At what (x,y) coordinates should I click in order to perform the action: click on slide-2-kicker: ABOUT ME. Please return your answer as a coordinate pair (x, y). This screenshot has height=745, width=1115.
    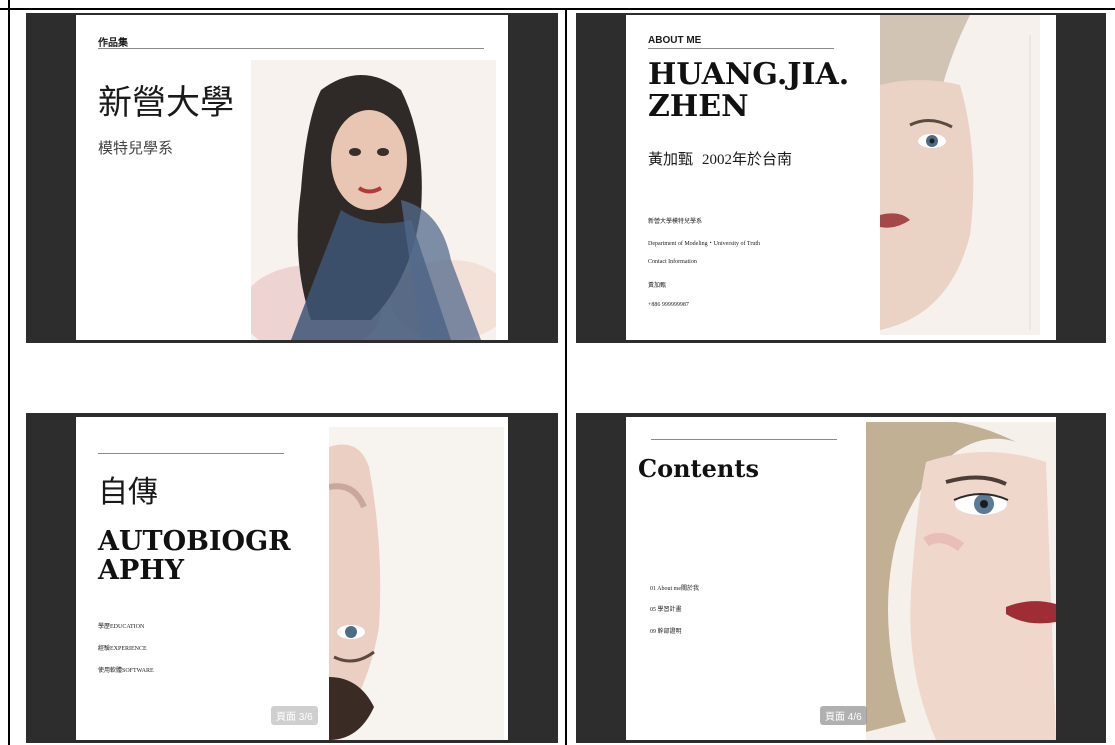
    Looking at the image, I should click on (675, 40).